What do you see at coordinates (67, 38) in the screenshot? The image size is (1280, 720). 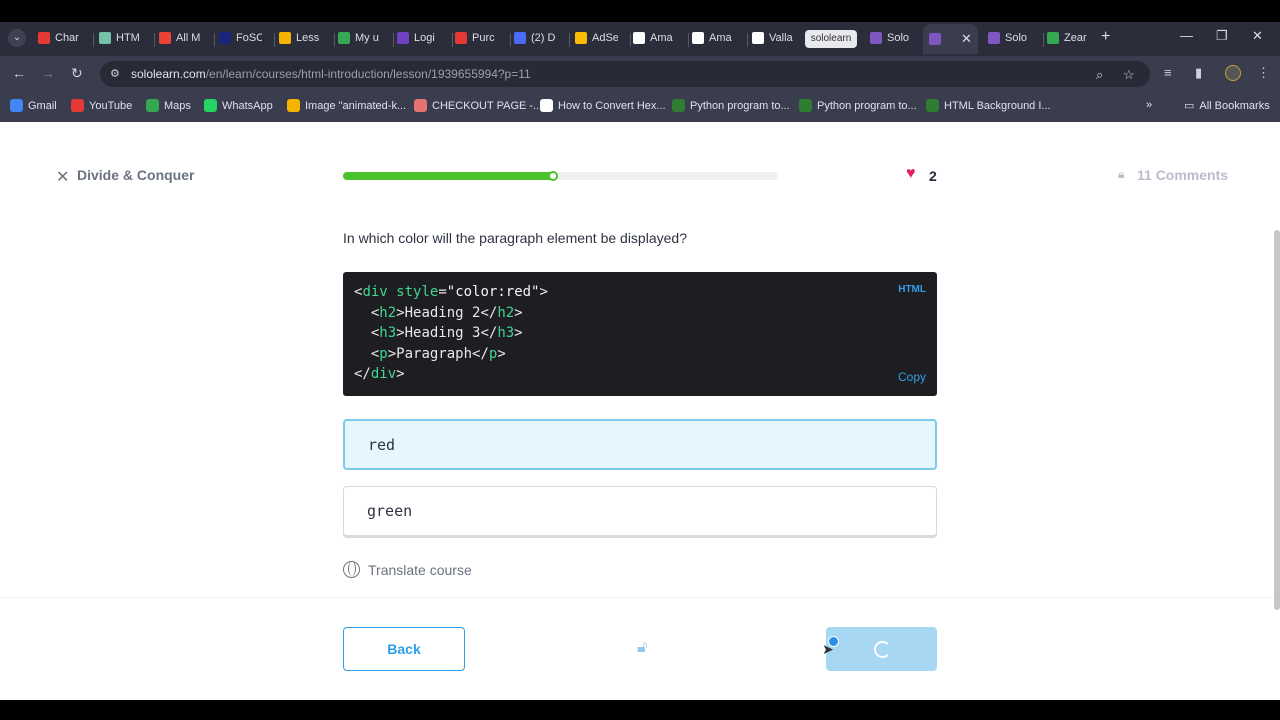 I see `tab-label: Char` at bounding box center [67, 38].